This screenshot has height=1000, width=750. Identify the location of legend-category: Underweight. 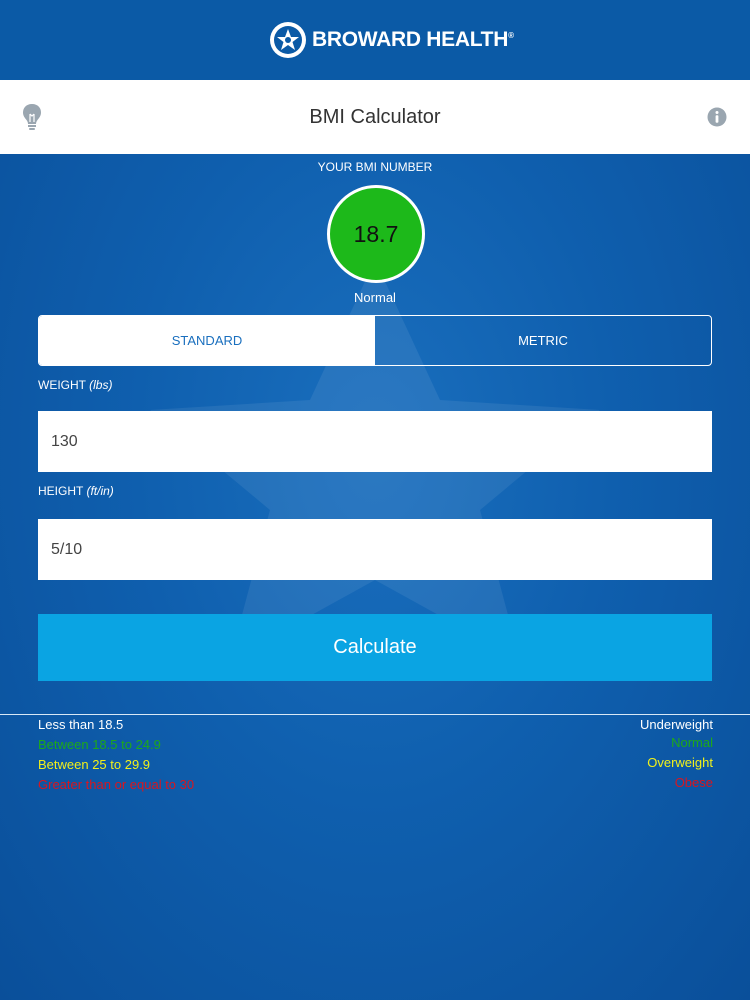
(676, 724).